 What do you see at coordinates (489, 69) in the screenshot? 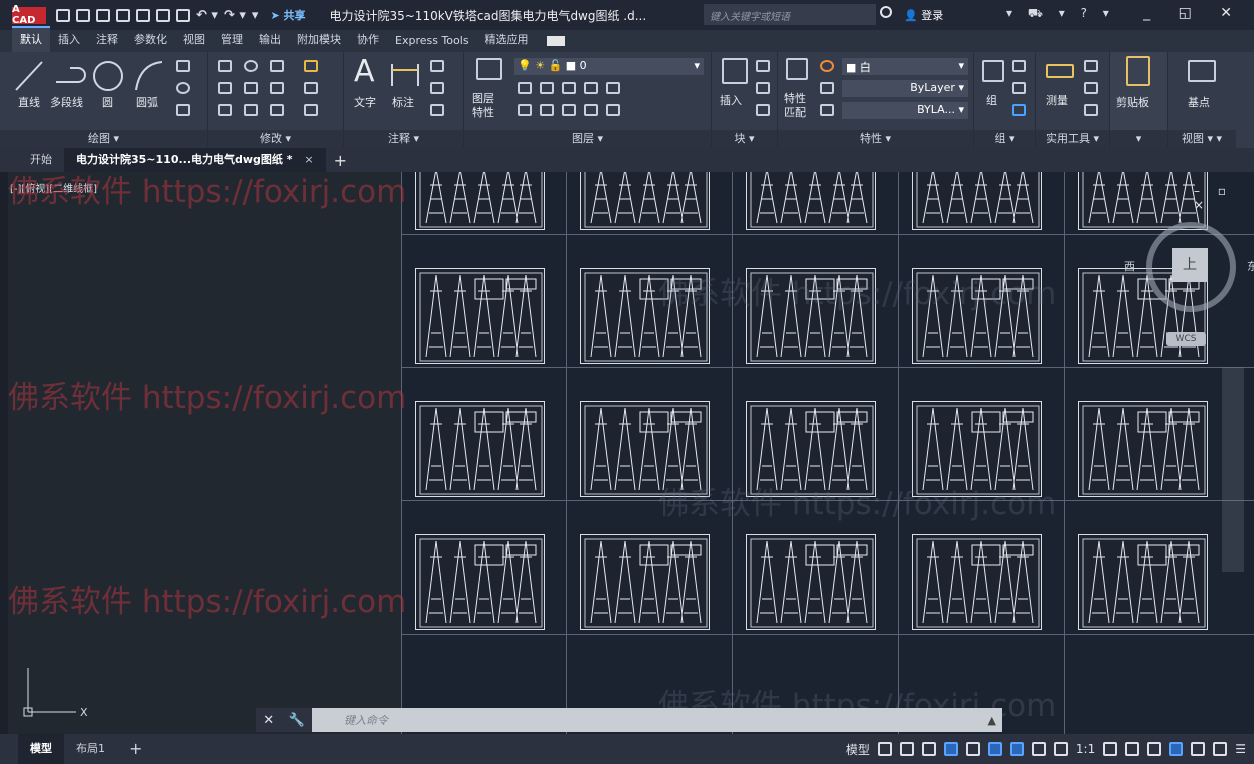
I see `layer-properties-icon` at bounding box center [489, 69].